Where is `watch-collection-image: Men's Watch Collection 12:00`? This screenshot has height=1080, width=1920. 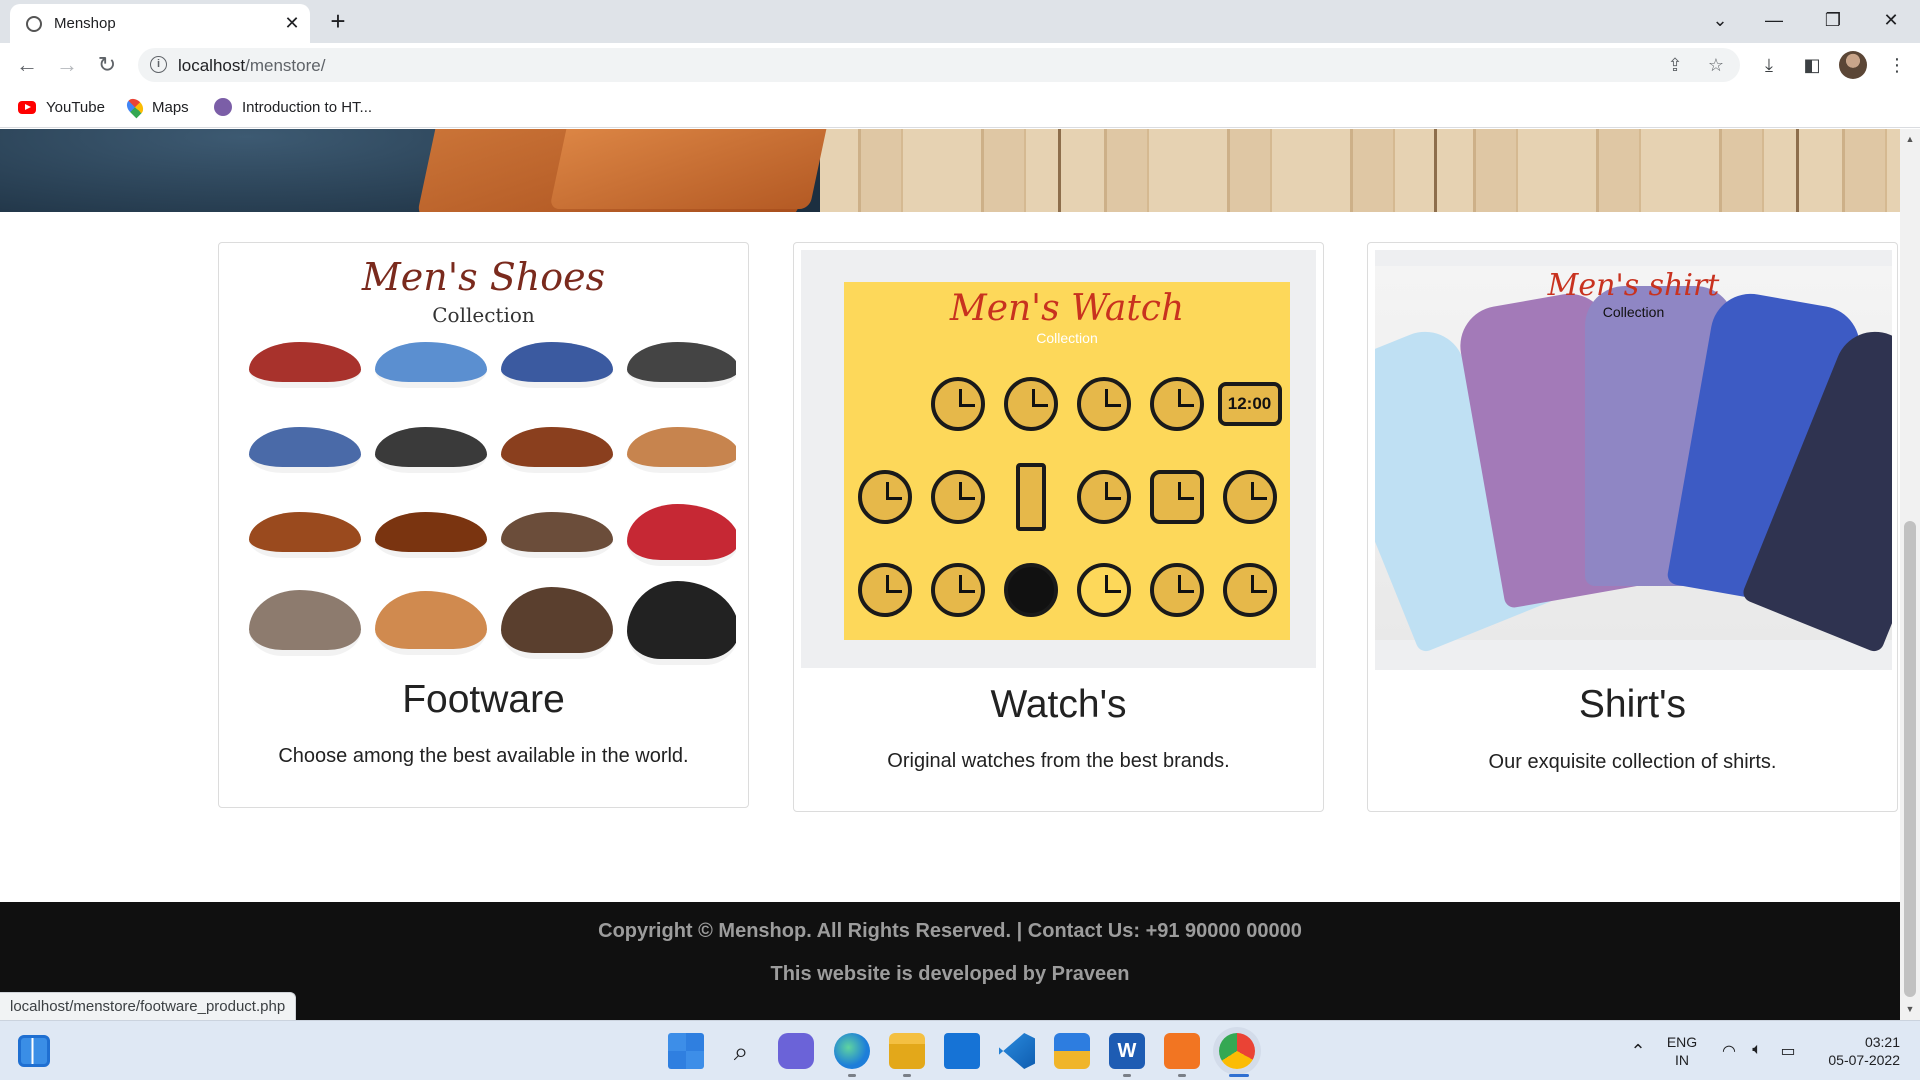 watch-collection-image: Men's Watch Collection 12:00 is located at coordinates (1058, 459).